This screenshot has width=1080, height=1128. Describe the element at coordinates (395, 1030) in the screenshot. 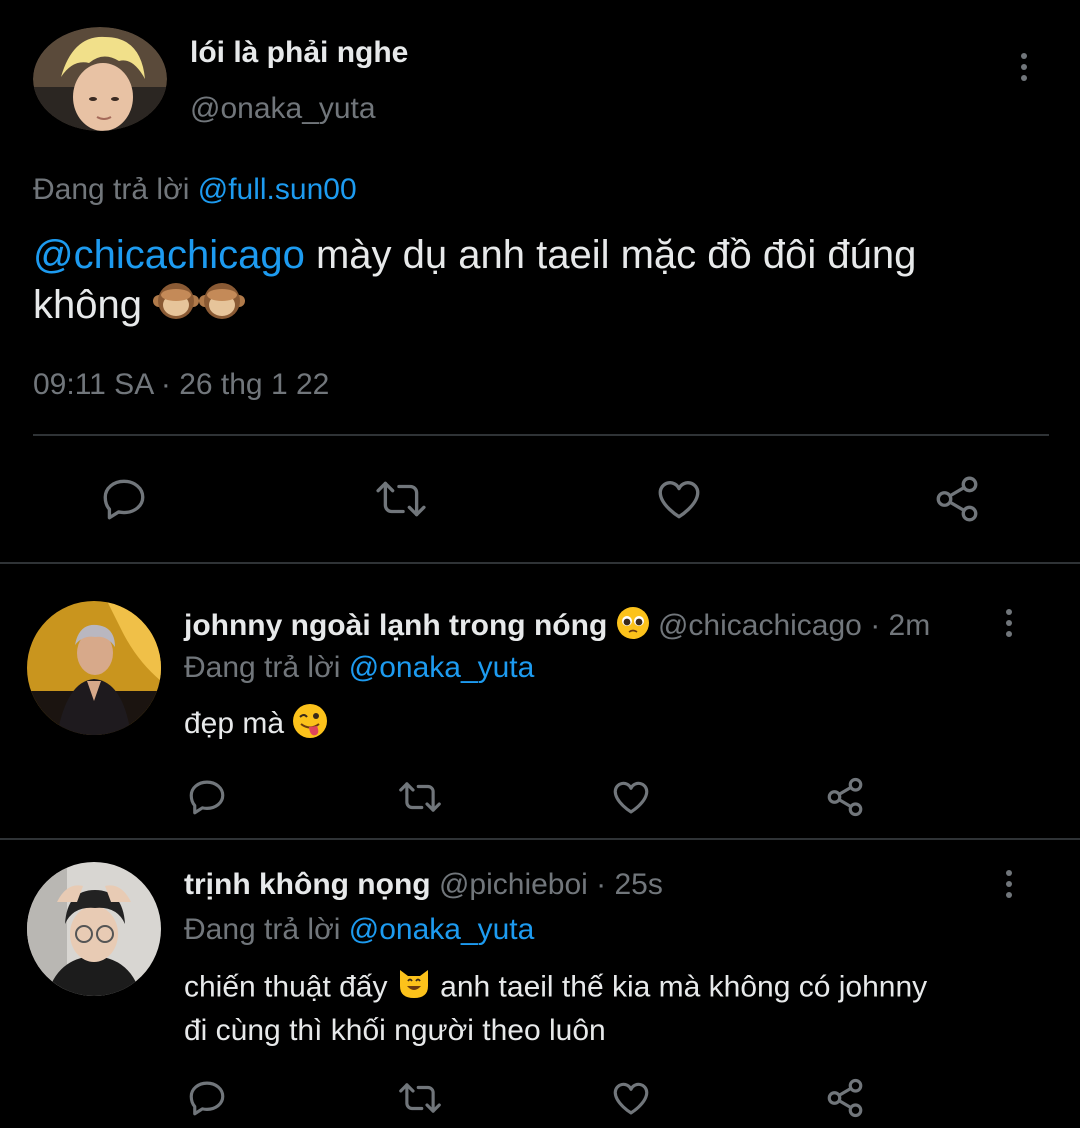

I see `reply-text-line2: đi cùng thì khối người theo luôn` at that location.